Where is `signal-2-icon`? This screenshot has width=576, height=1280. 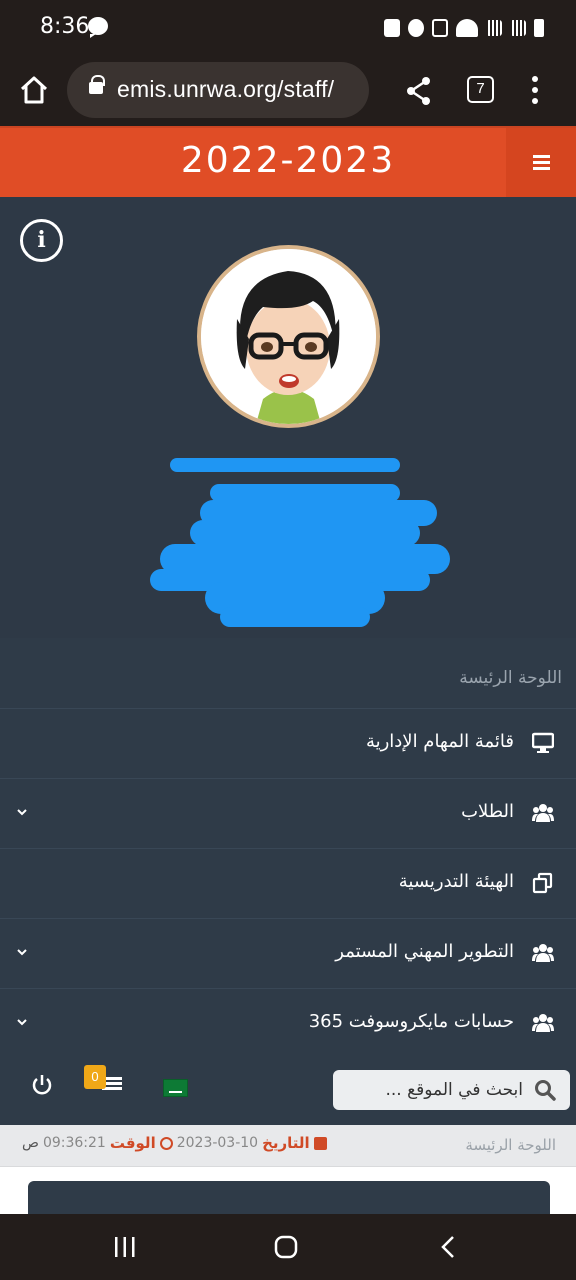 signal-2-icon is located at coordinates (518, 28).